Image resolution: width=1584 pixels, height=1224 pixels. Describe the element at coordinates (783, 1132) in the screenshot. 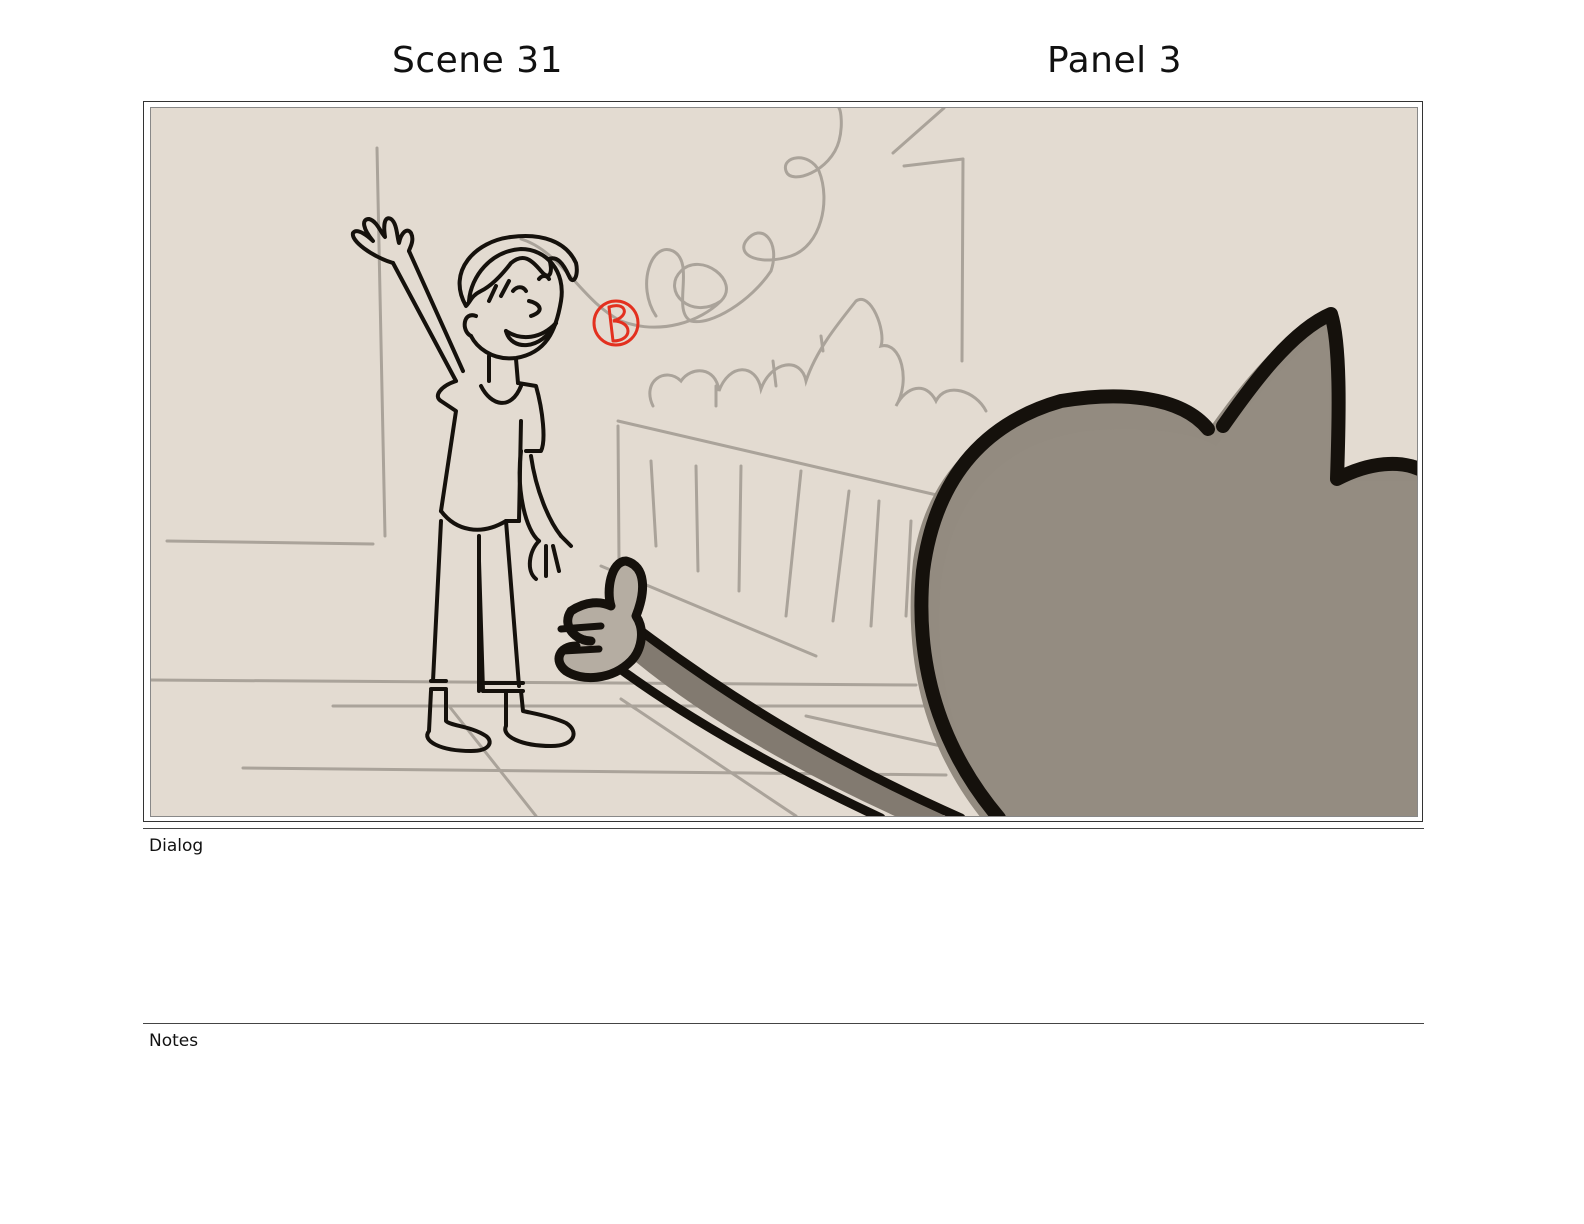

I see `notes-text-area` at that location.